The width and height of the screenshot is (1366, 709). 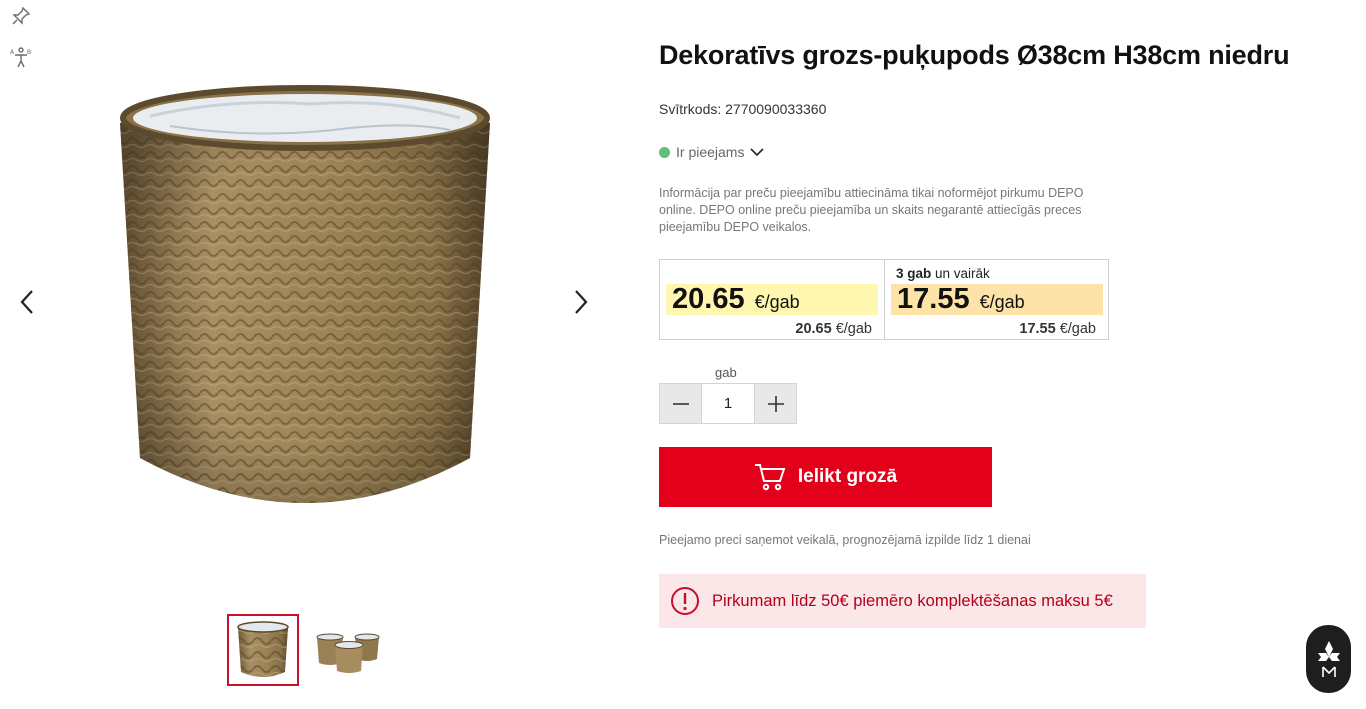 What do you see at coordinates (962, 273) in the screenshot?
I see `bulk-qty-suffix: un vairāk` at bounding box center [962, 273].